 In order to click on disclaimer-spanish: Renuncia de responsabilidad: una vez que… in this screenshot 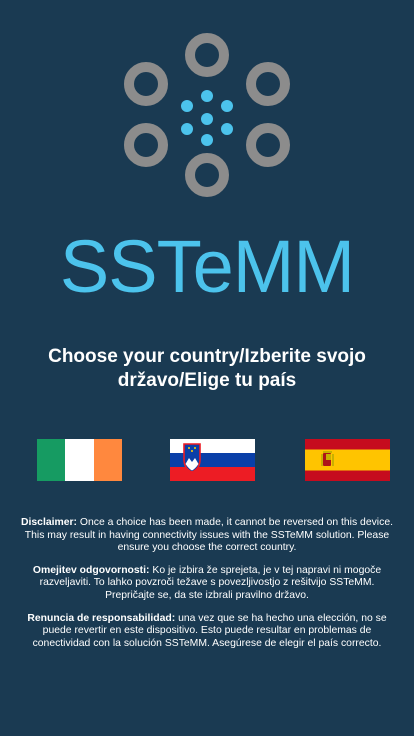, I will do `click(207, 630)`.